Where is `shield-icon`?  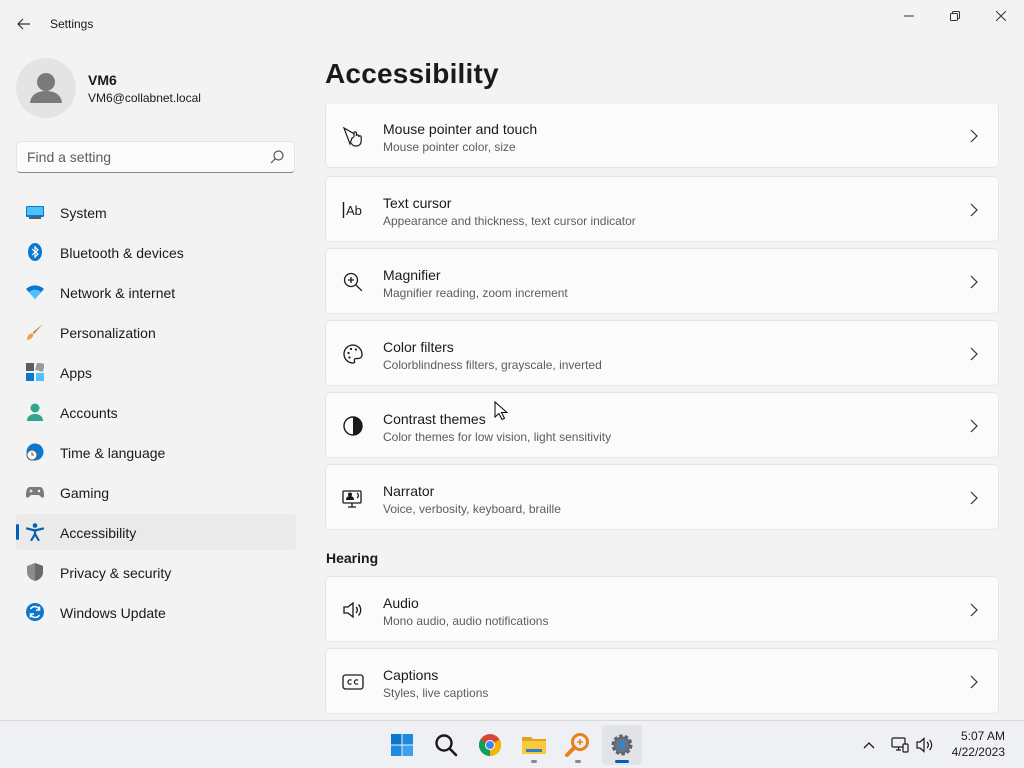
shield-icon is located at coordinates (35, 572).